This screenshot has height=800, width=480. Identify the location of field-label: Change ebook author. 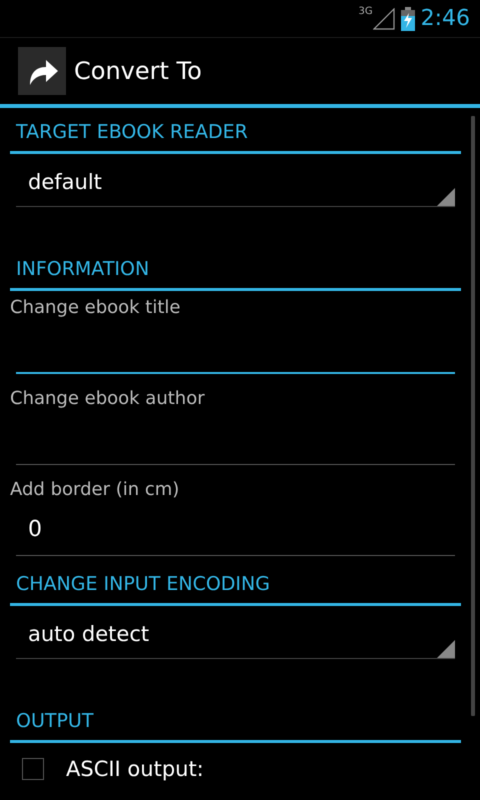
(107, 398).